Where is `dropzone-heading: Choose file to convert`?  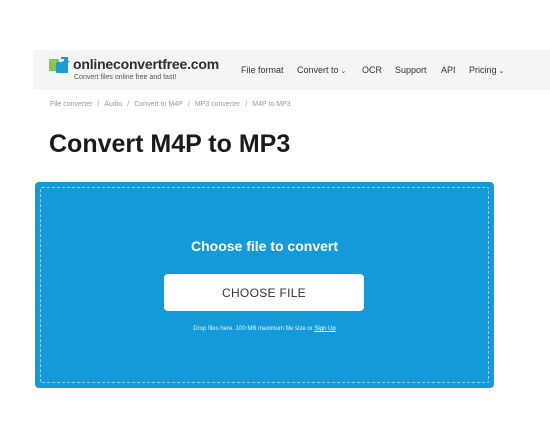
dropzone-heading: Choose file to convert is located at coordinates (264, 246).